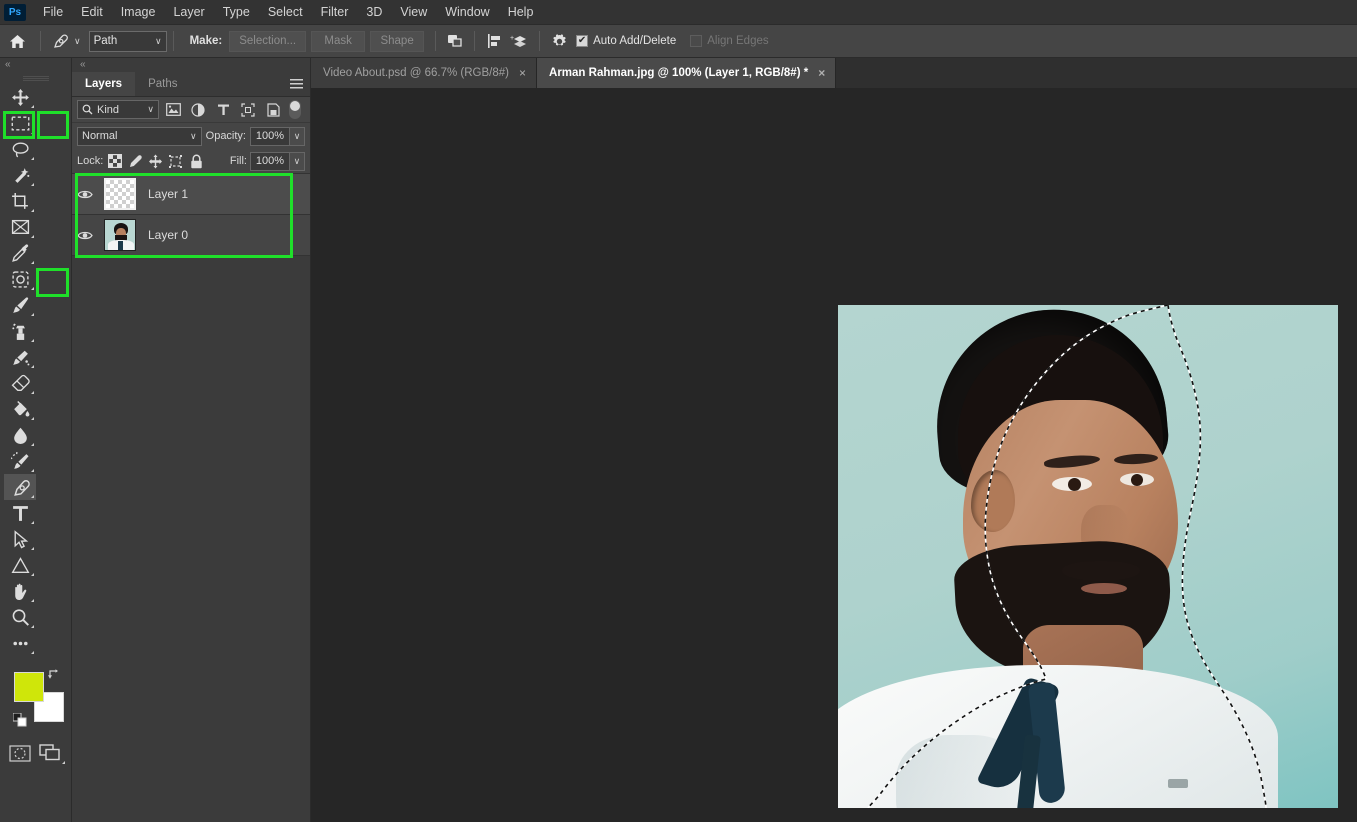  What do you see at coordinates (20, 97) in the screenshot?
I see `move-tool` at bounding box center [20, 97].